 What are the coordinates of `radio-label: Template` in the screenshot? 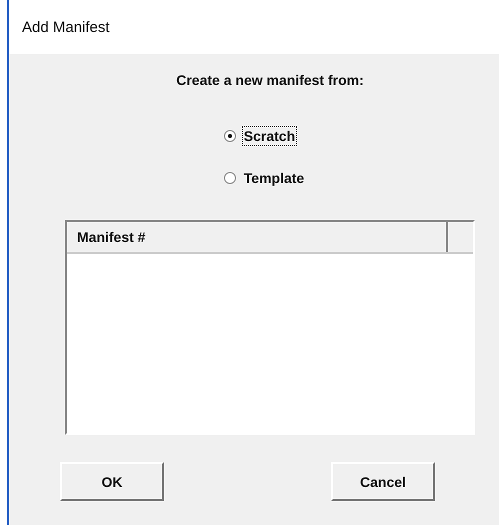 It's located at (274, 178).